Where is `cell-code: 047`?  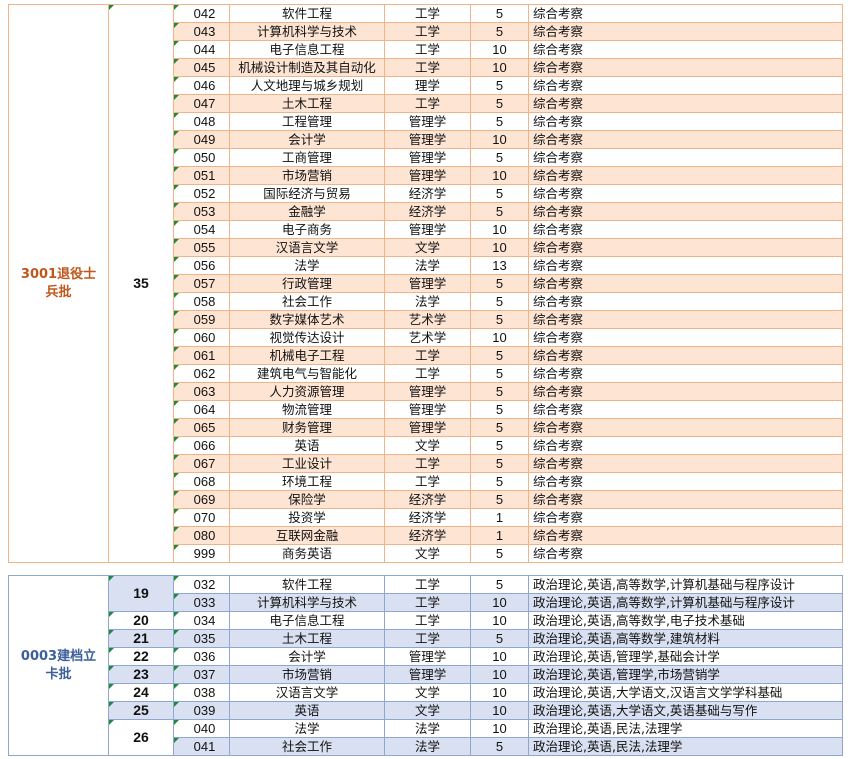 cell-code: 047 is located at coordinates (201, 103).